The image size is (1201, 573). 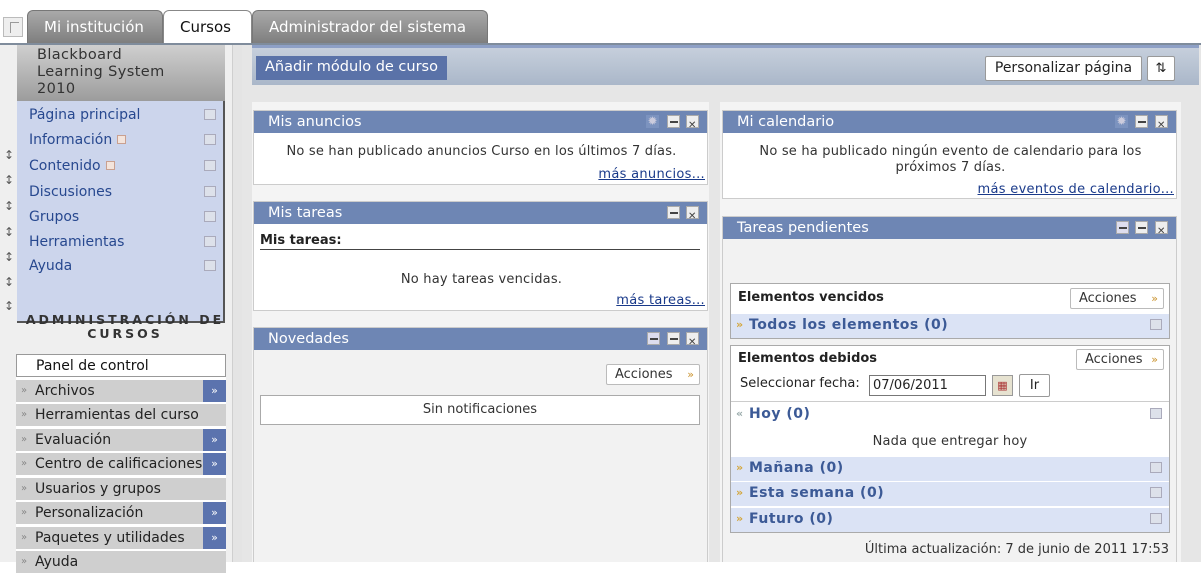 I want to click on today-row: « Hoy (0), so click(x=950, y=413).